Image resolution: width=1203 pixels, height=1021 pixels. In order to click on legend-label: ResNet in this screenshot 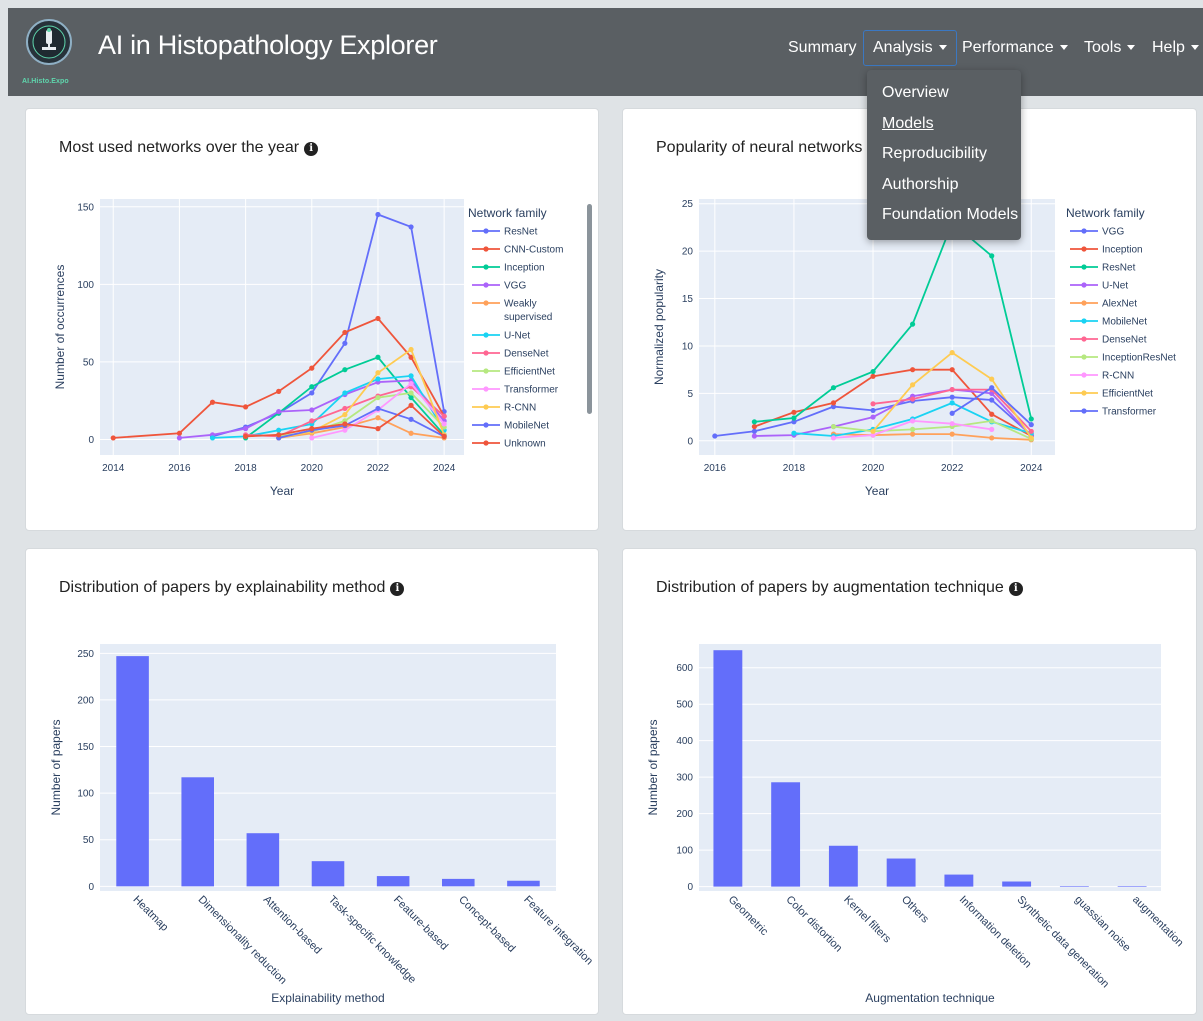, I will do `click(521, 232)`.